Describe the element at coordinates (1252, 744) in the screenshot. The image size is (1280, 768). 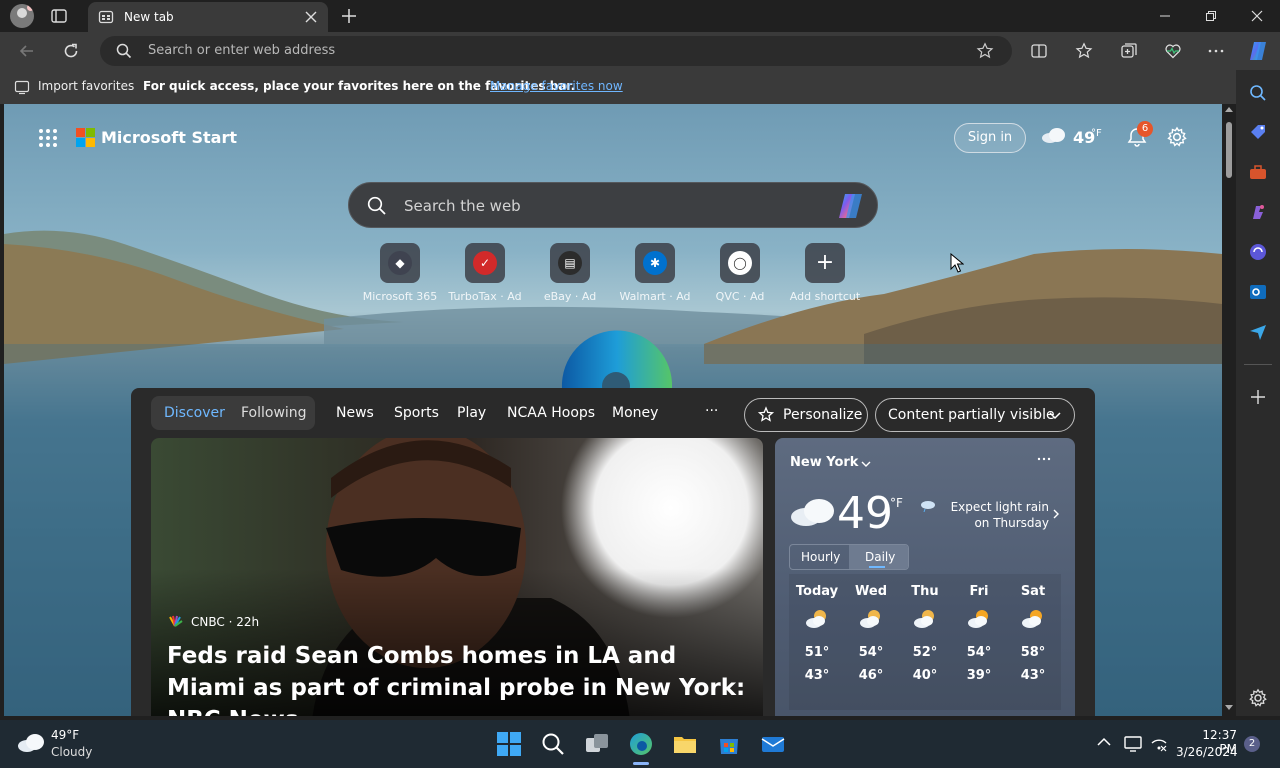
I see `notification-center-badge: 2` at that location.